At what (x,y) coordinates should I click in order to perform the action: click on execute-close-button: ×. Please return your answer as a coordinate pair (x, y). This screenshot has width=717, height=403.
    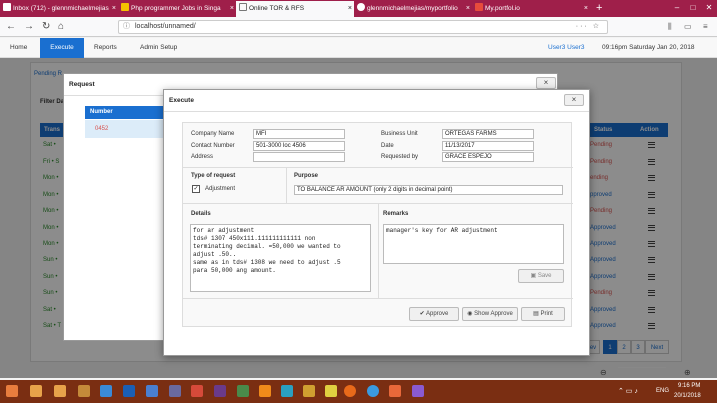
    Looking at the image, I should click on (574, 100).